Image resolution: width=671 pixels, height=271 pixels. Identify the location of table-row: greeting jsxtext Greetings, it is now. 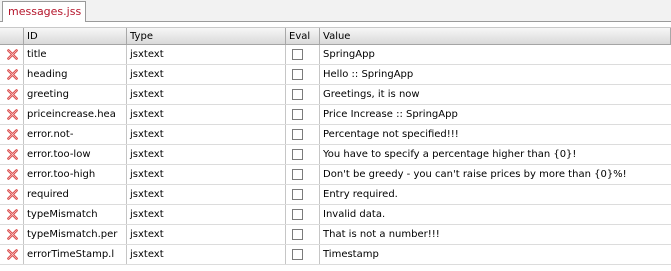
(335, 95).